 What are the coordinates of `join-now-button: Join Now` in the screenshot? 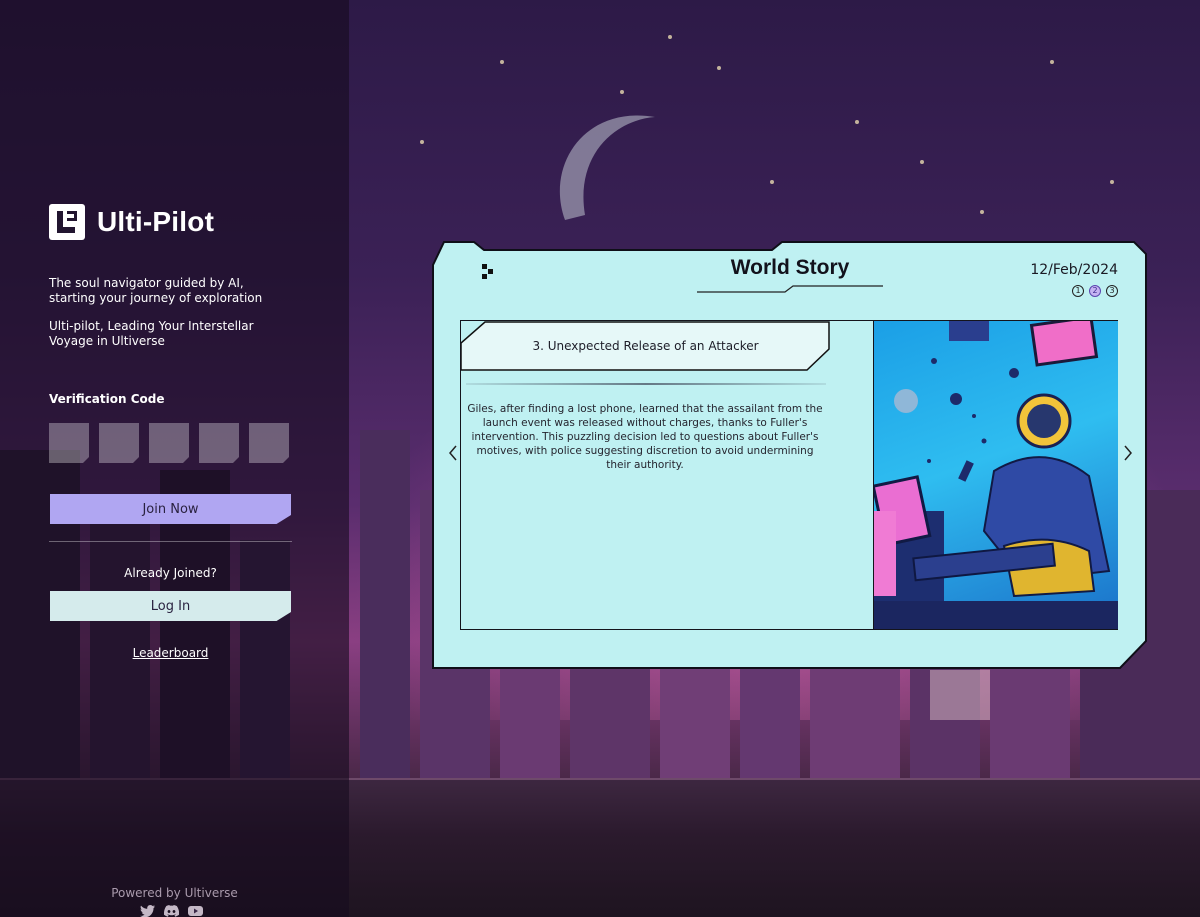 It's located at (170, 509).